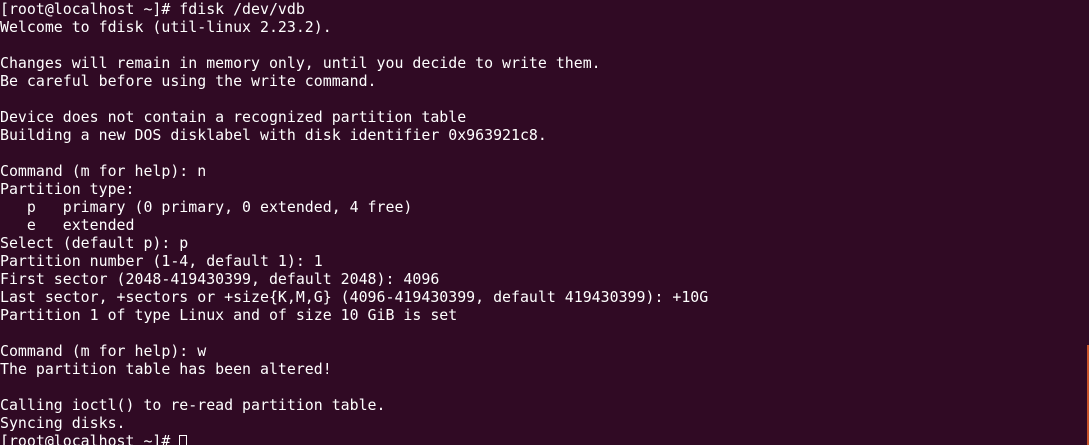 This screenshot has height=445, width=1089. What do you see at coordinates (103, 351) in the screenshot?
I see `terminal-line: Command (m for help): w` at bounding box center [103, 351].